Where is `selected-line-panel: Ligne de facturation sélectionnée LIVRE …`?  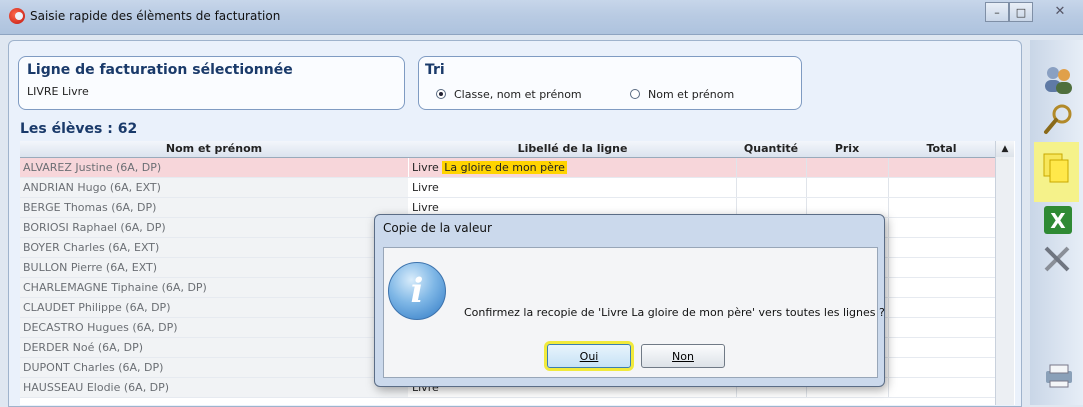
selected-line-panel: Ligne de facturation sélectionnée LIVRE … is located at coordinates (211, 83).